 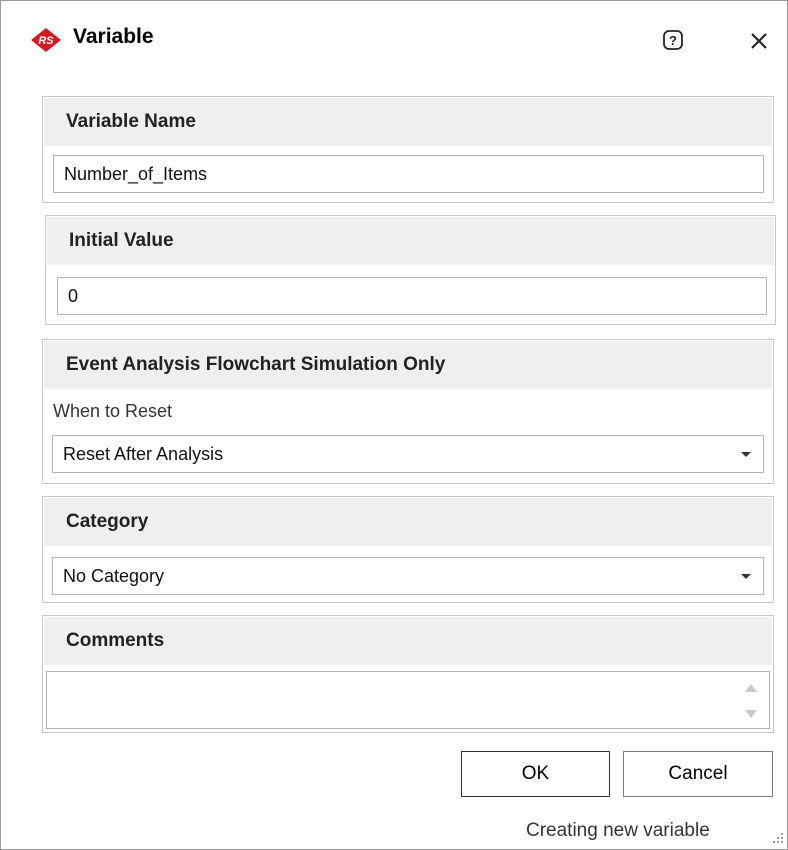 What do you see at coordinates (121, 240) in the screenshot?
I see `initial-value-title: Initial Value` at bounding box center [121, 240].